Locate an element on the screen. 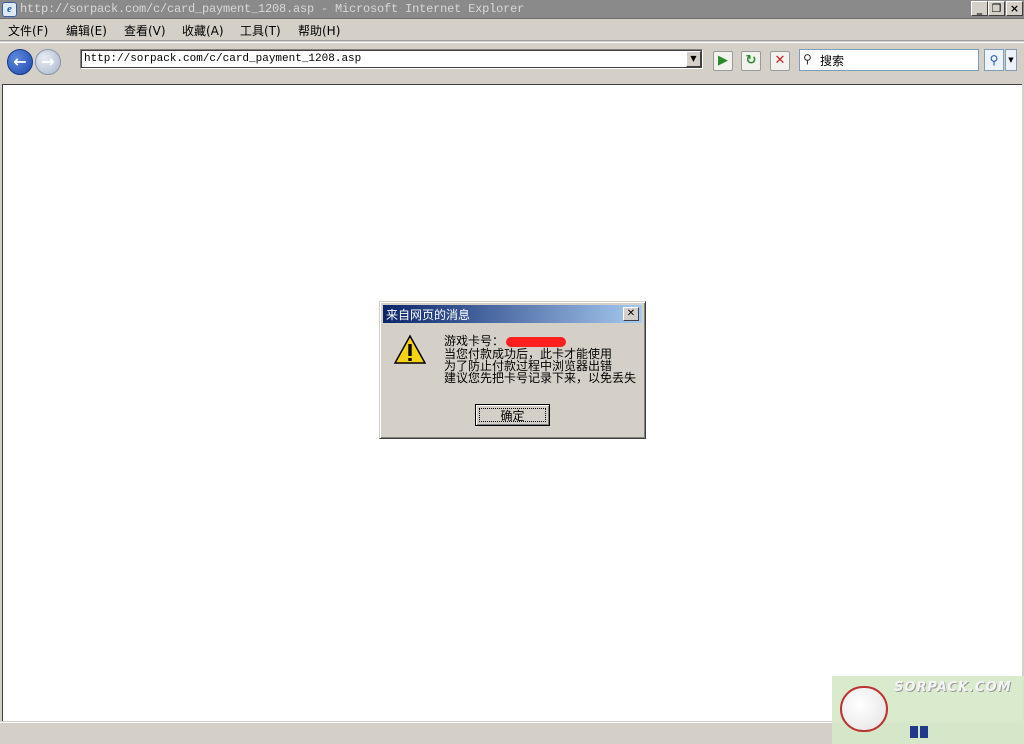 The image size is (1024, 744). search-button: ⚲ is located at coordinates (994, 60).